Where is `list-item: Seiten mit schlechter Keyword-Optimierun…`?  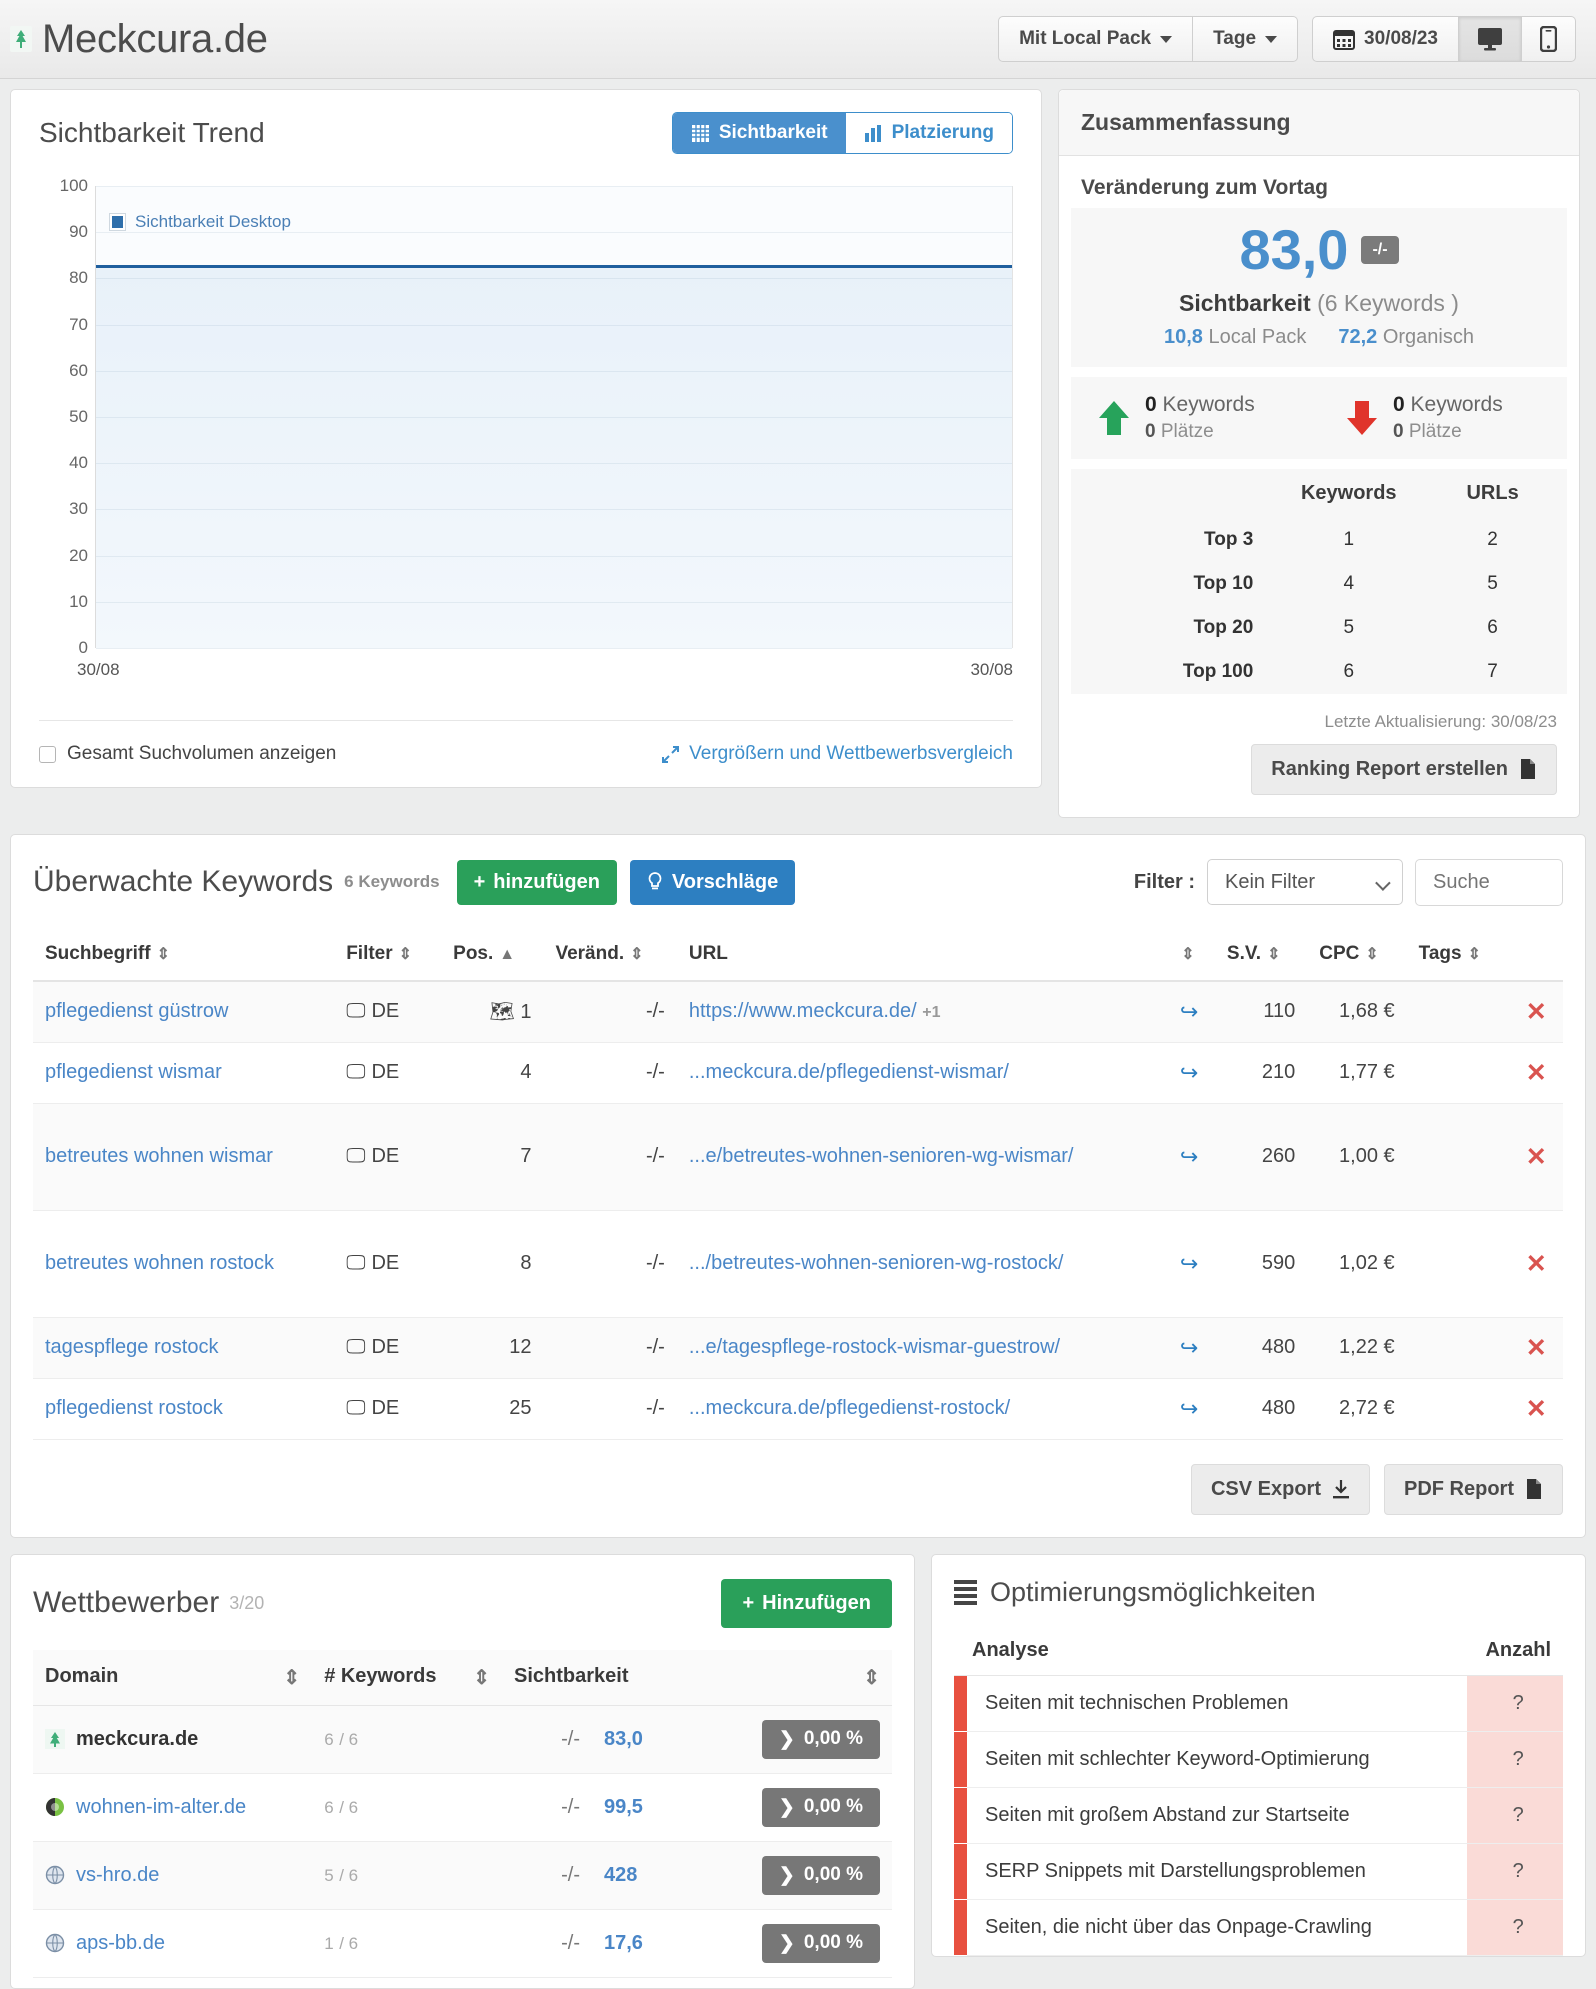
list-item: Seiten mit schlechter Keyword-Optimierun… is located at coordinates (1258, 1759).